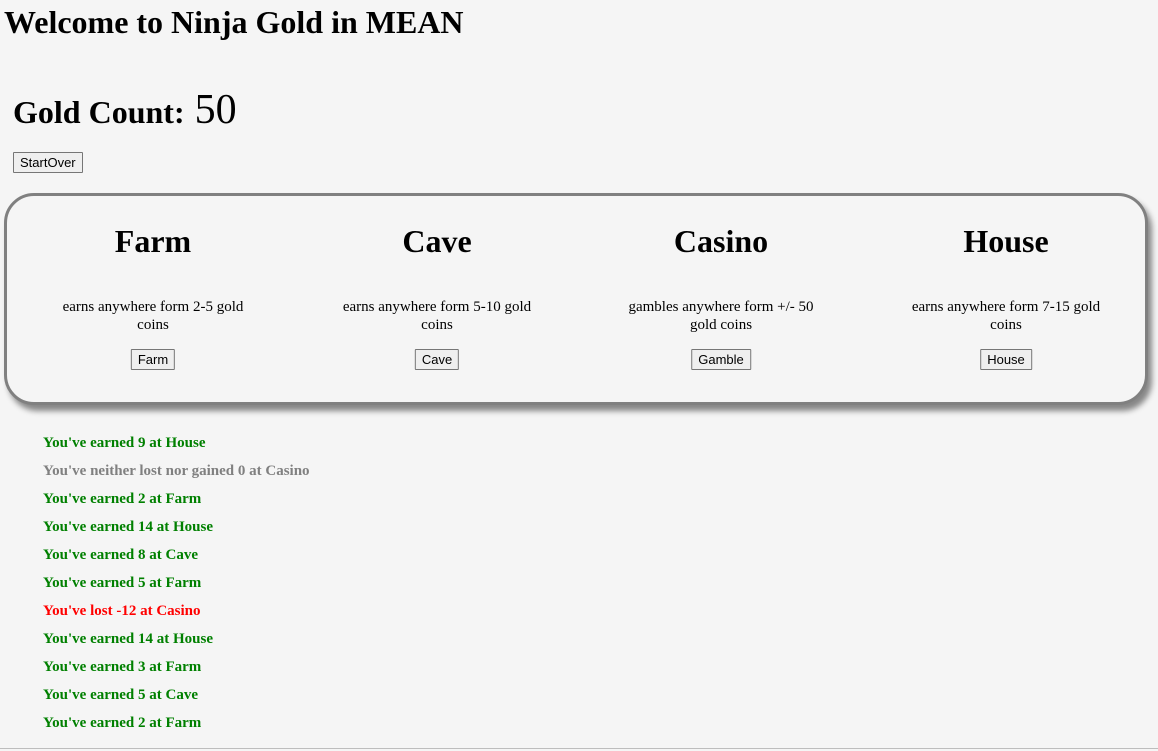 The image size is (1158, 751). Describe the element at coordinates (153, 316) in the screenshot. I see `location-farm-description: earns anywhere form 2-5 gold coins` at that location.